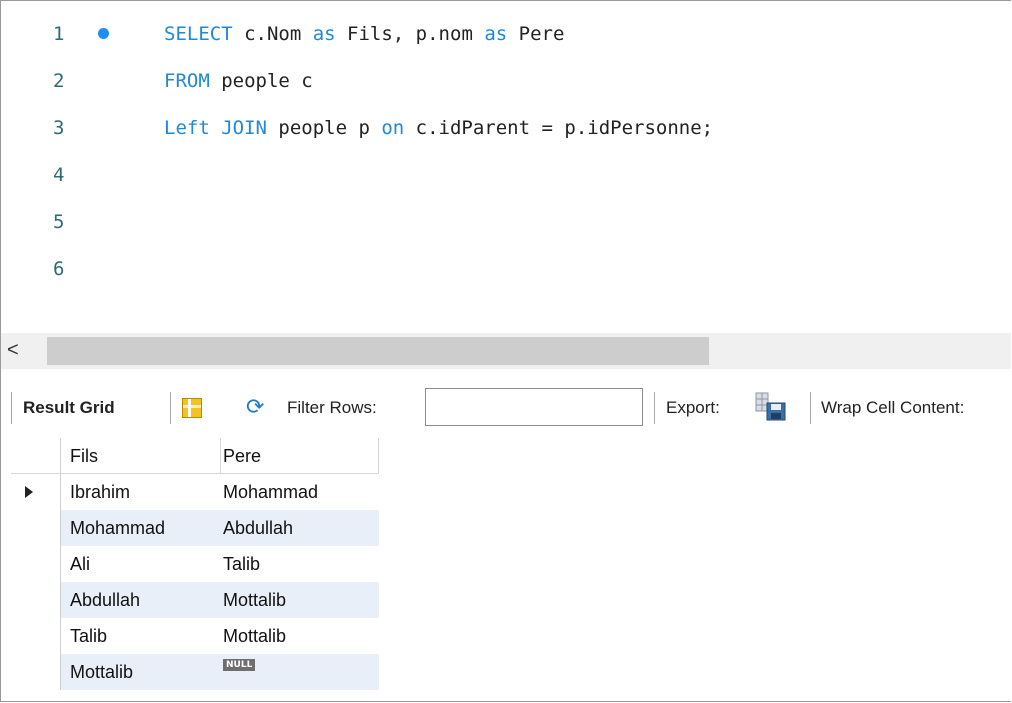 This screenshot has height=703, width=1012. What do you see at coordinates (59, 34) in the screenshot?
I see `line-number: 1` at bounding box center [59, 34].